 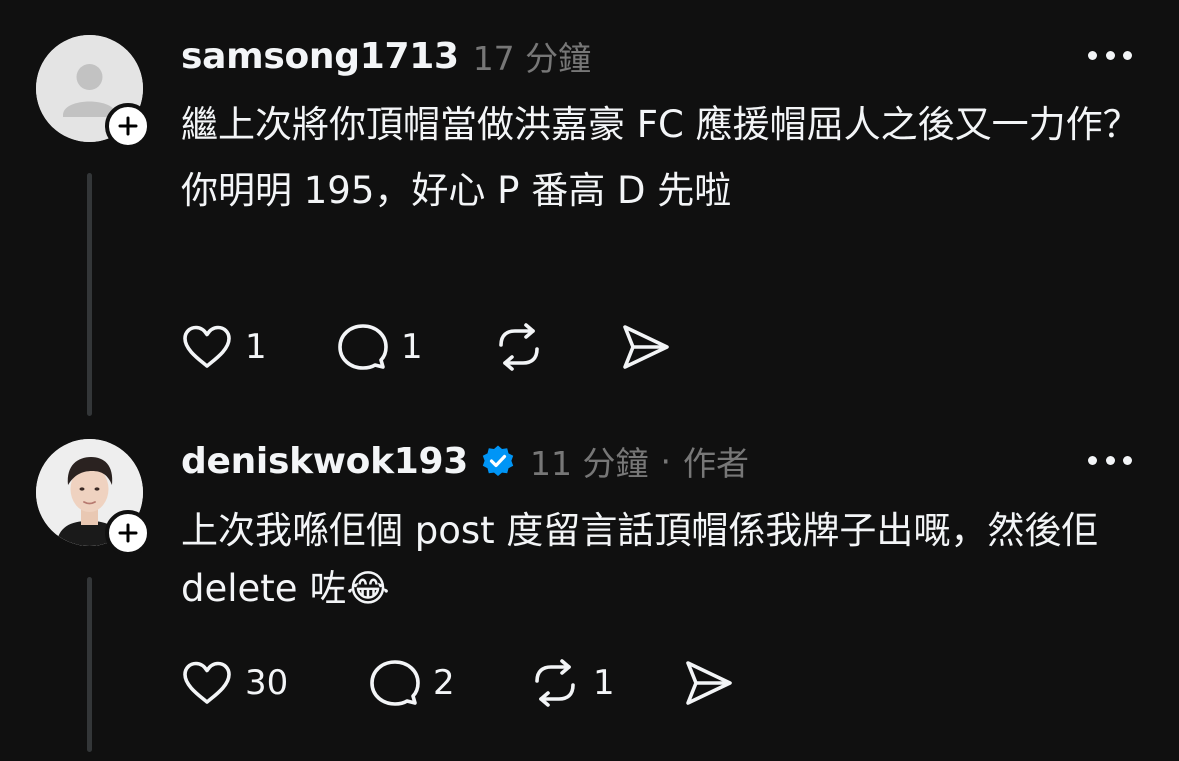 I want to click on like-count: 1, so click(x=256, y=347).